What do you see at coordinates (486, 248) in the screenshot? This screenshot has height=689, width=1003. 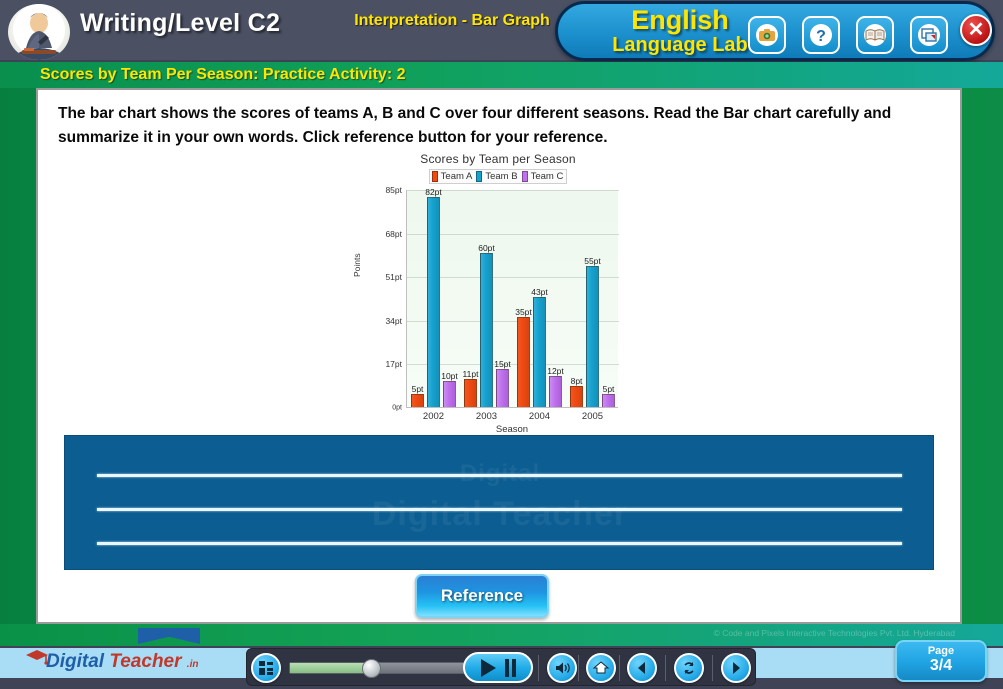 I see `chart-bar-value: 60pt` at bounding box center [486, 248].